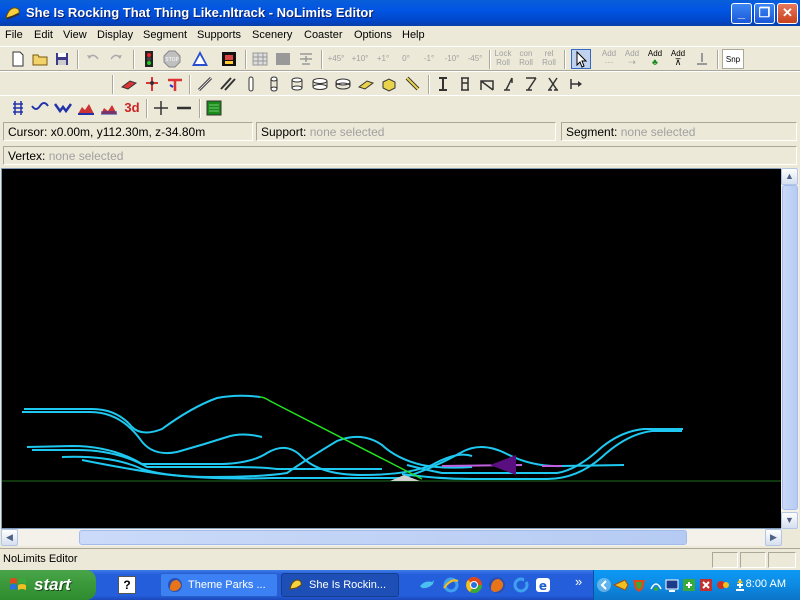 The width and height of the screenshot is (800, 600). Describe the element at coordinates (200, 59) in the screenshot. I see `triangle-warning-button` at that location.